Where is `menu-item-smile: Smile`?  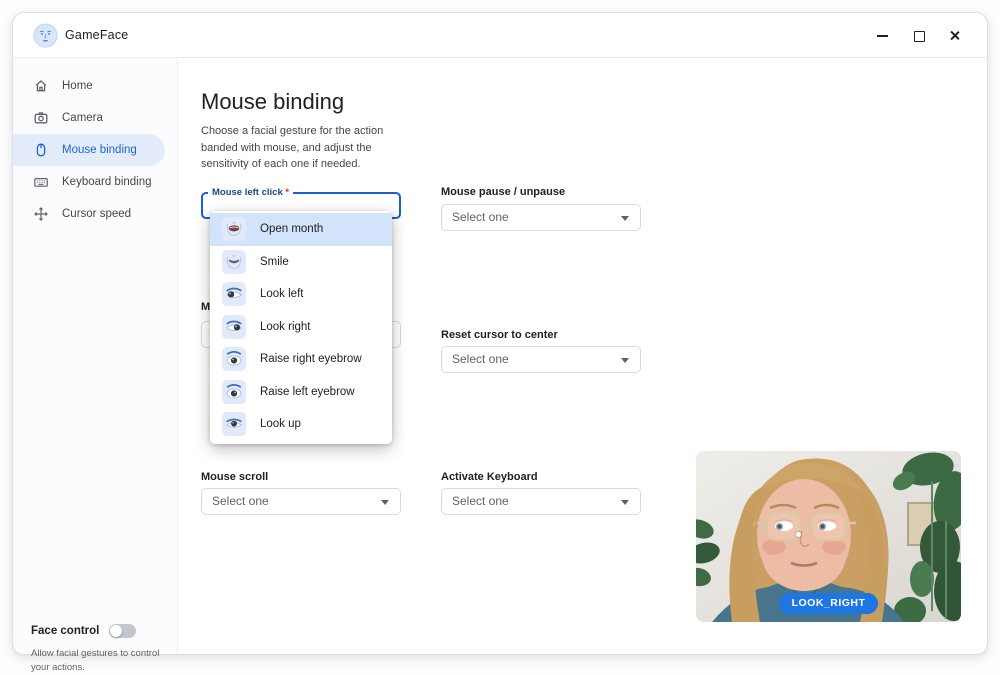
menu-item-smile: Smile is located at coordinates (301, 262).